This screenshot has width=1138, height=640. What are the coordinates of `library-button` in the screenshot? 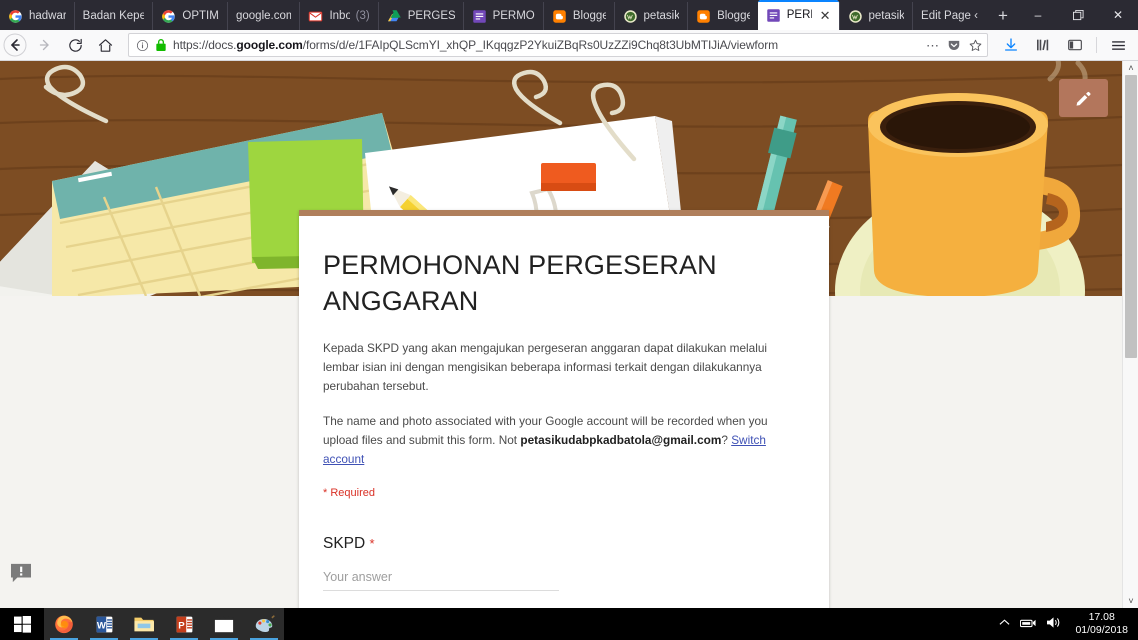 It's located at (1043, 45).